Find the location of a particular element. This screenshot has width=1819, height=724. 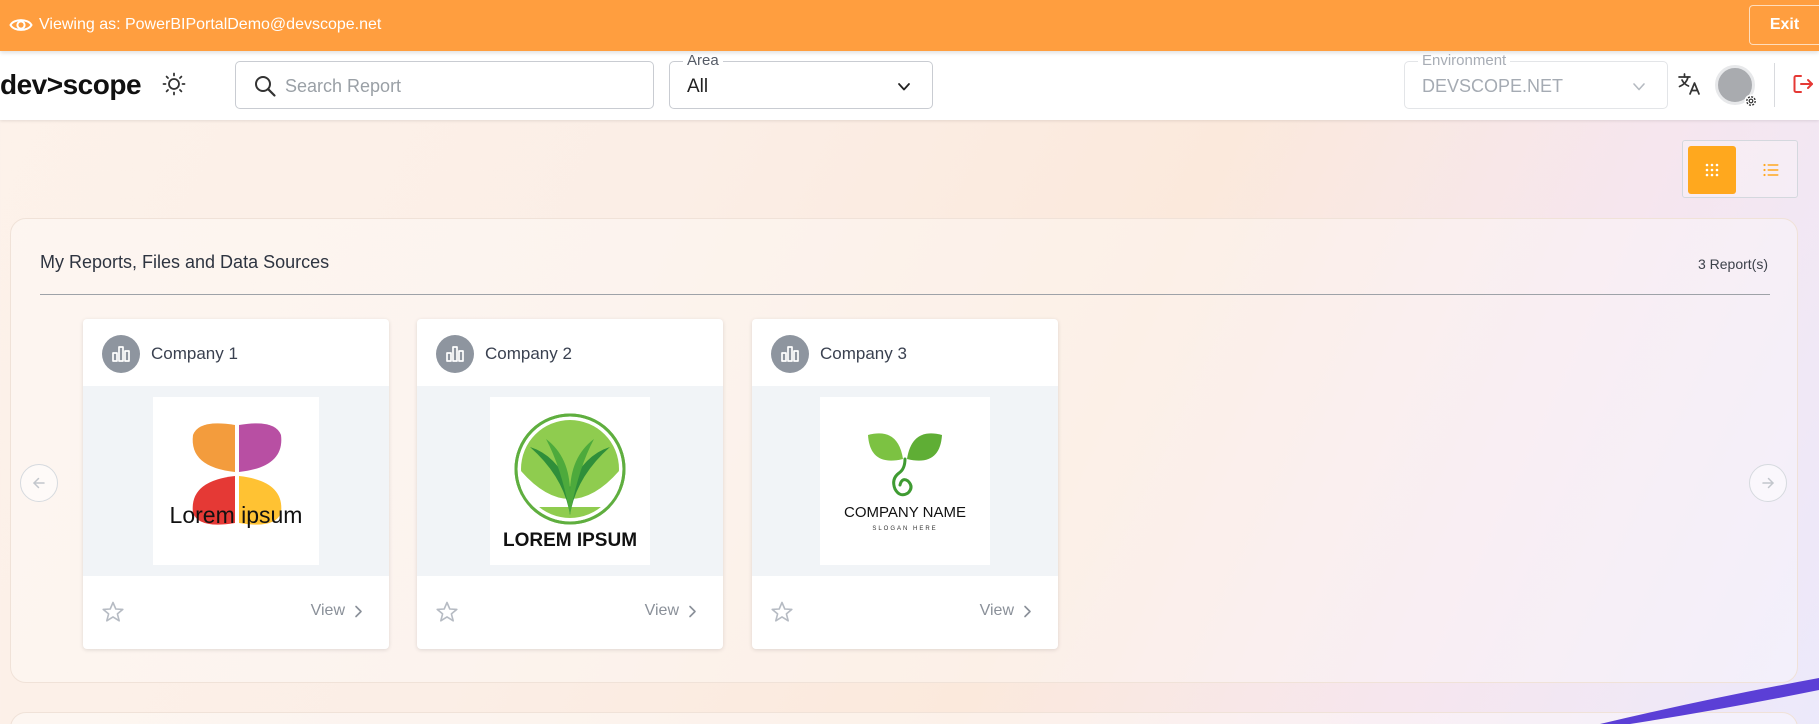

report-name: Company 1 is located at coordinates (194, 353).